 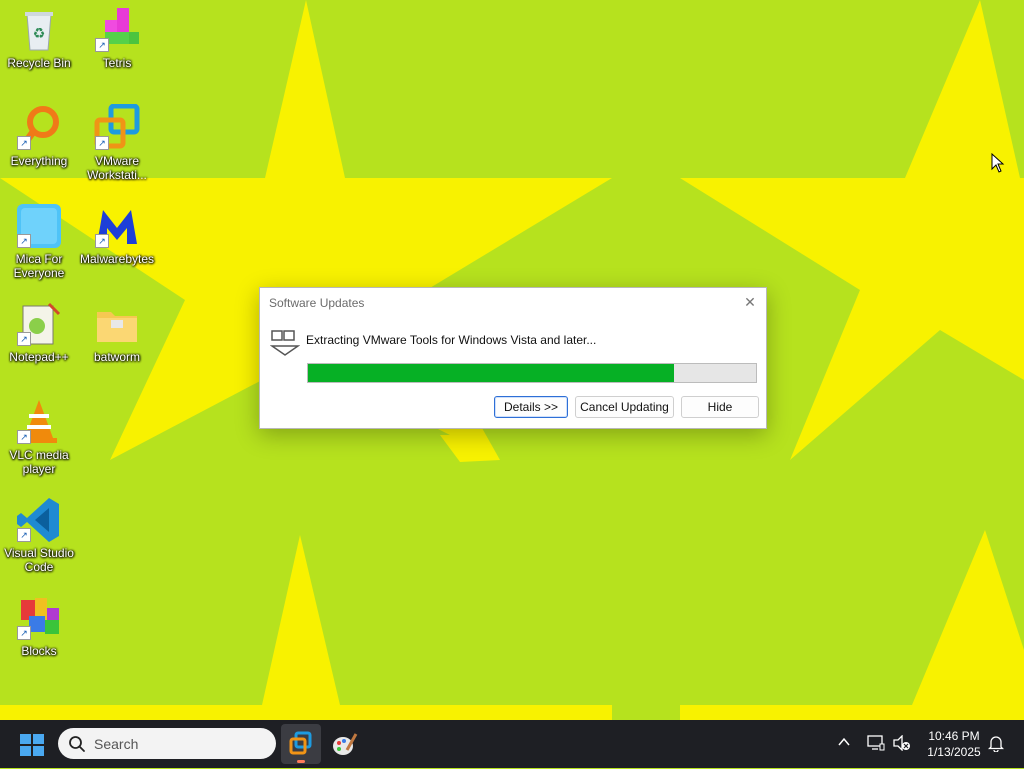 I want to click on hide-button: Hide, so click(x=720, y=407).